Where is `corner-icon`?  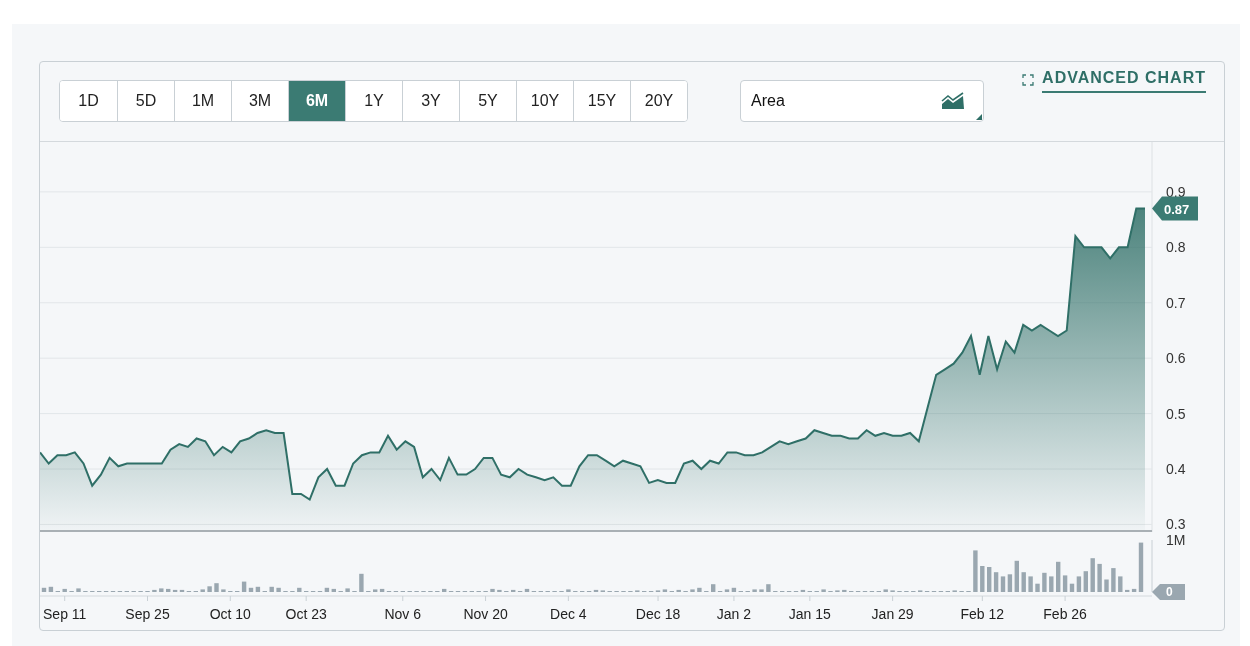 corner-icon is located at coordinates (979, 117).